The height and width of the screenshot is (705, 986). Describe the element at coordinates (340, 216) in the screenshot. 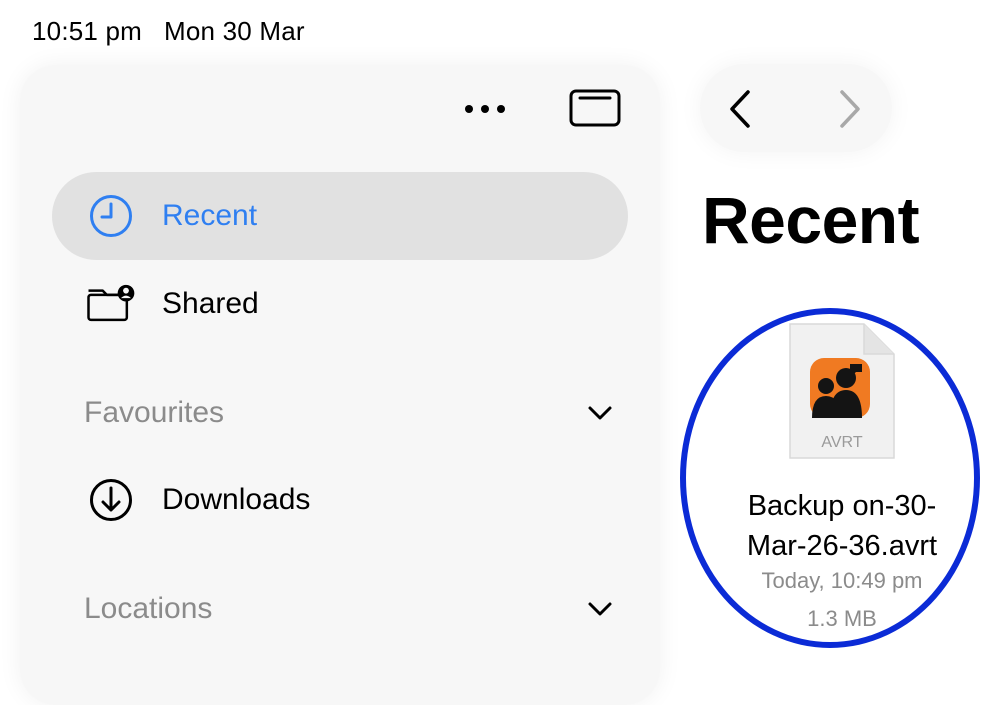

I see `sidebar-item-recent: Recent` at that location.